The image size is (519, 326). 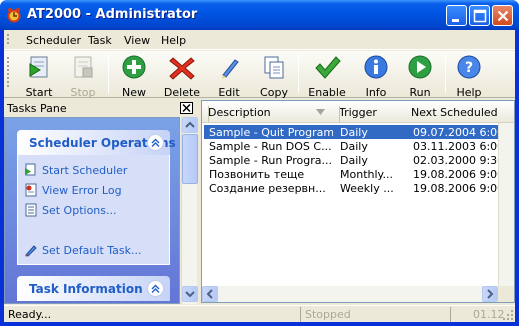 What do you see at coordinates (210, 294) in the screenshot?
I see `scroll-left-icon` at bounding box center [210, 294].